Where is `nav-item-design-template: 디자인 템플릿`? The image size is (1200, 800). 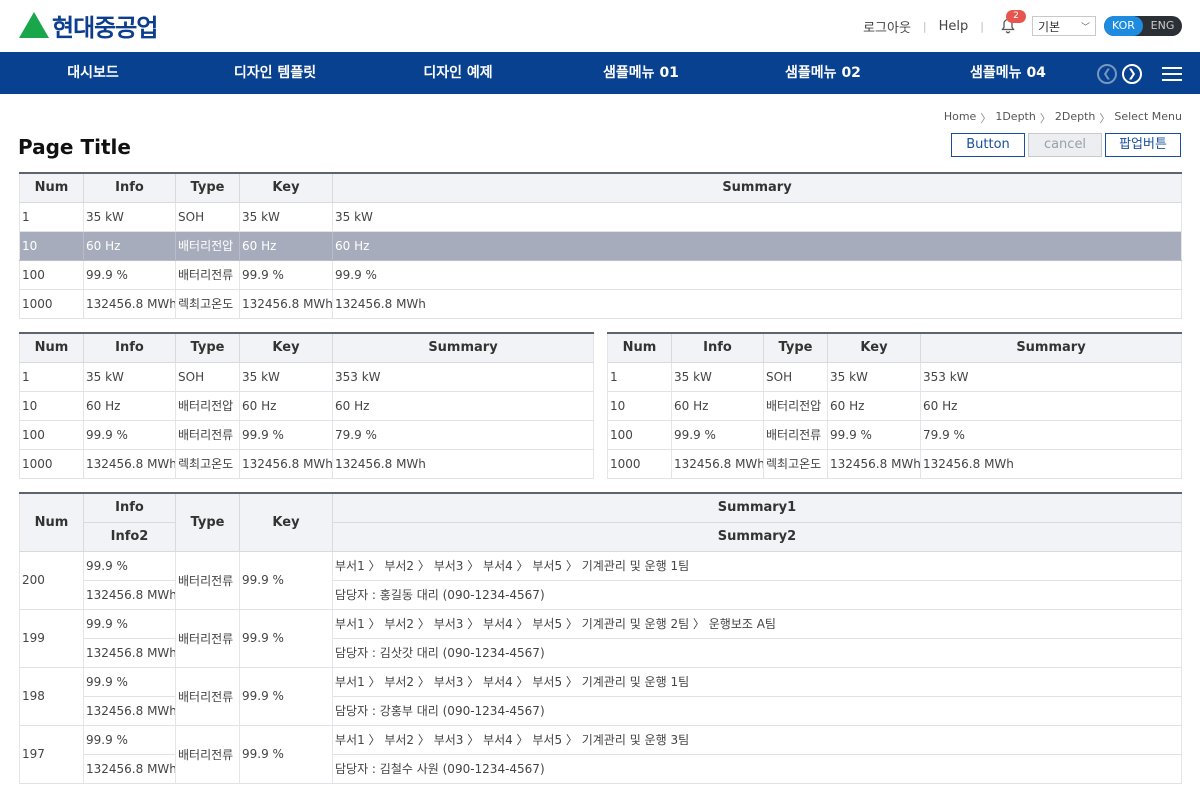 nav-item-design-template: 디자인 템플릿 is located at coordinates (275, 73).